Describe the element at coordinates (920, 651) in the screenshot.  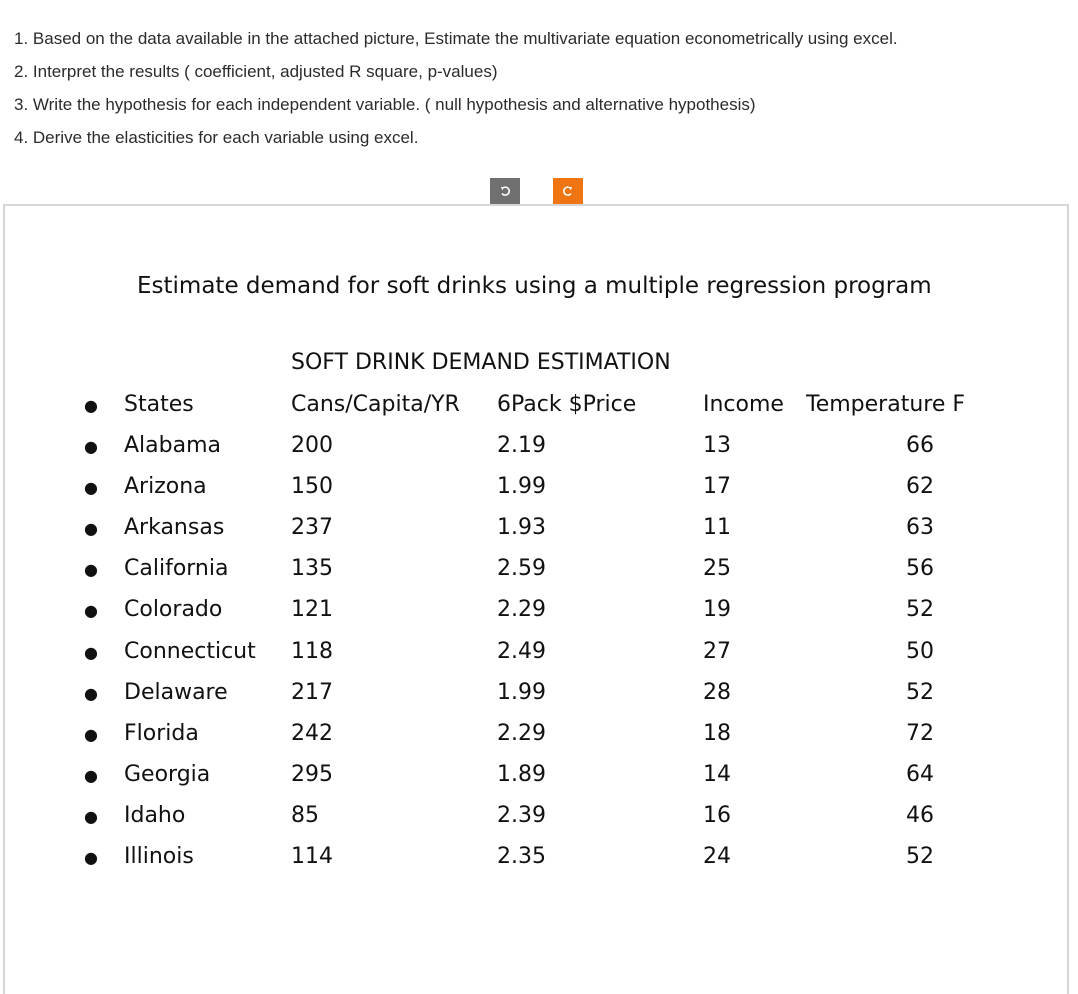
I see `temperature-cell: 50` at that location.